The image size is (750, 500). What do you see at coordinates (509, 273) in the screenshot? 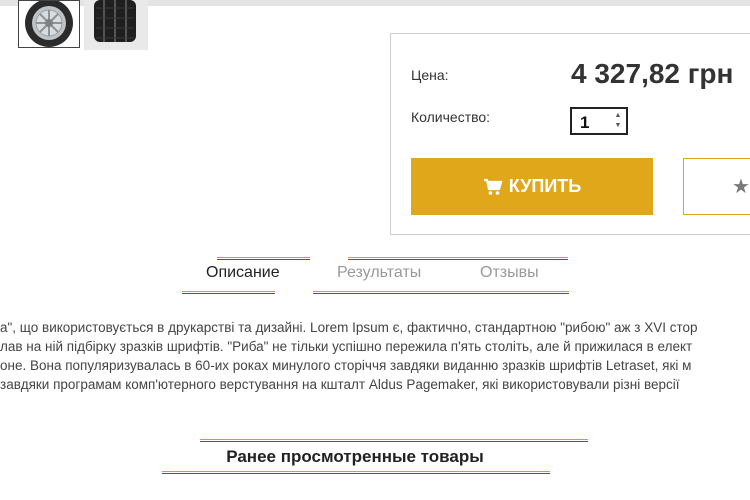
I see `tab-reviews: Отзывы` at bounding box center [509, 273].